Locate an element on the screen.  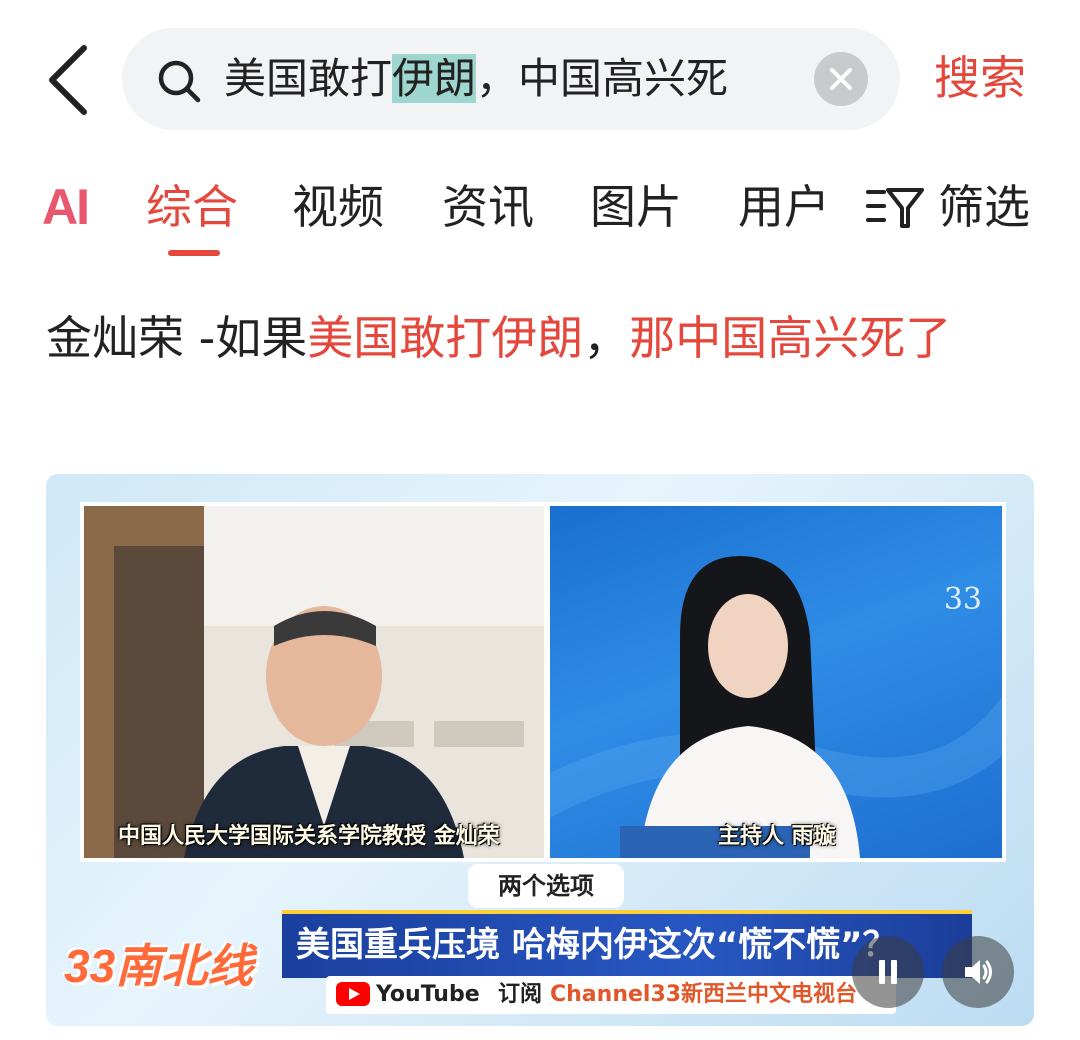
search-header: 美国敢打伊朗，中国高兴死 搜索 is located at coordinates (540, 75).